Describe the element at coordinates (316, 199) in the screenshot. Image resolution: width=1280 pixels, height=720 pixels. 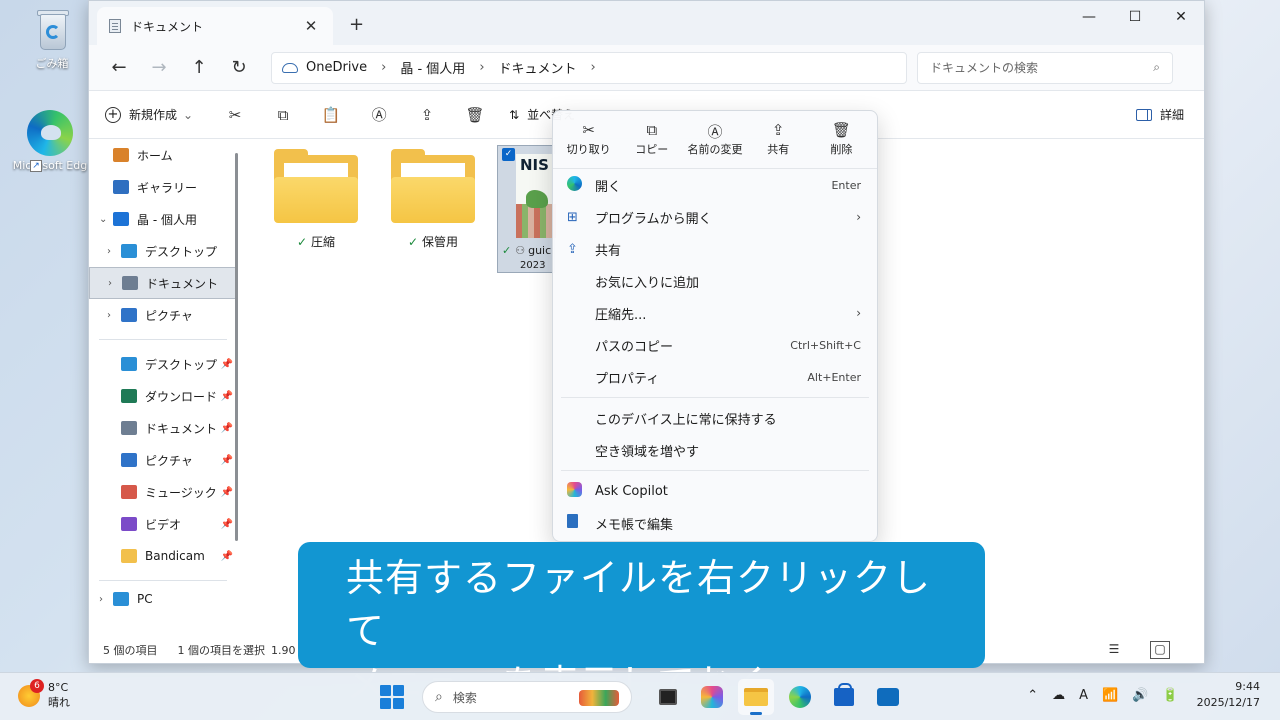
I see `folder-item: ✓ 圧縮` at that location.